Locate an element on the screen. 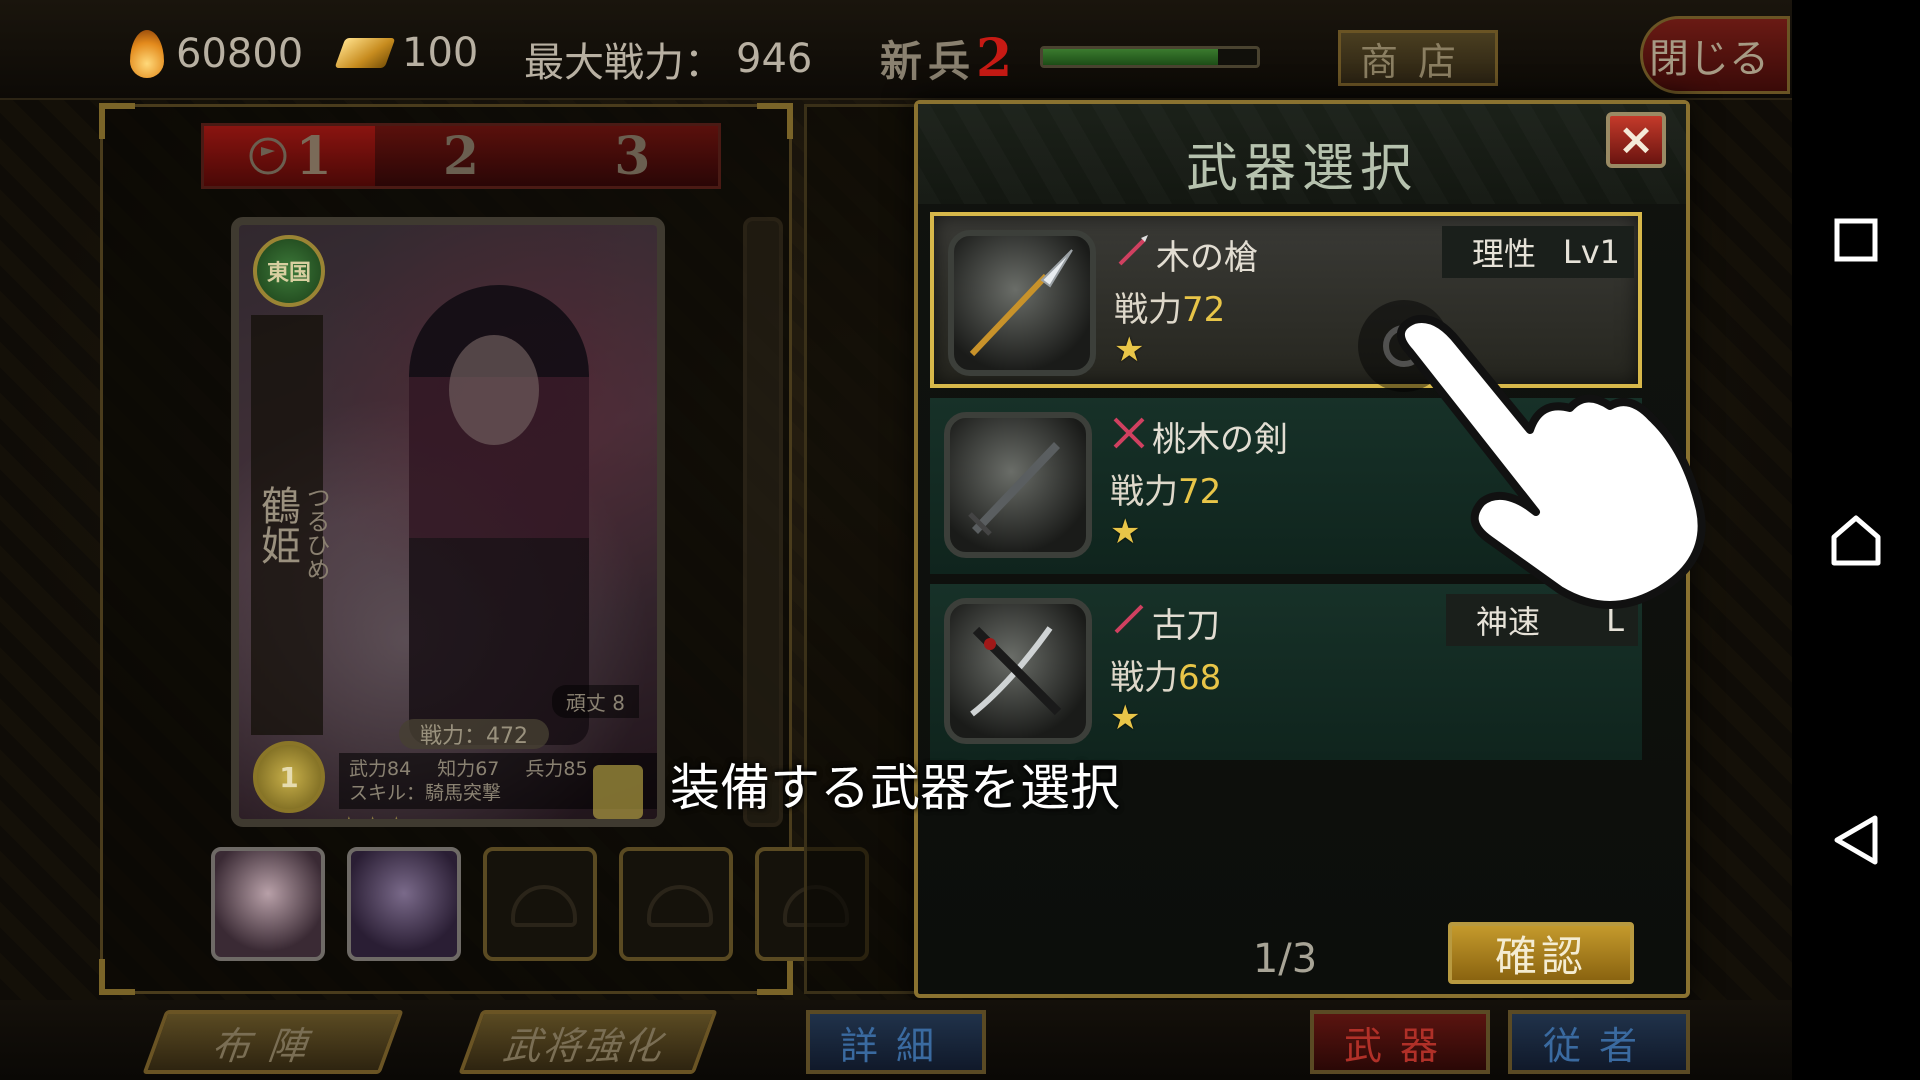 This screenshot has height=1080, width=1920. player-rank: 新兵2 is located at coordinates (949, 58).